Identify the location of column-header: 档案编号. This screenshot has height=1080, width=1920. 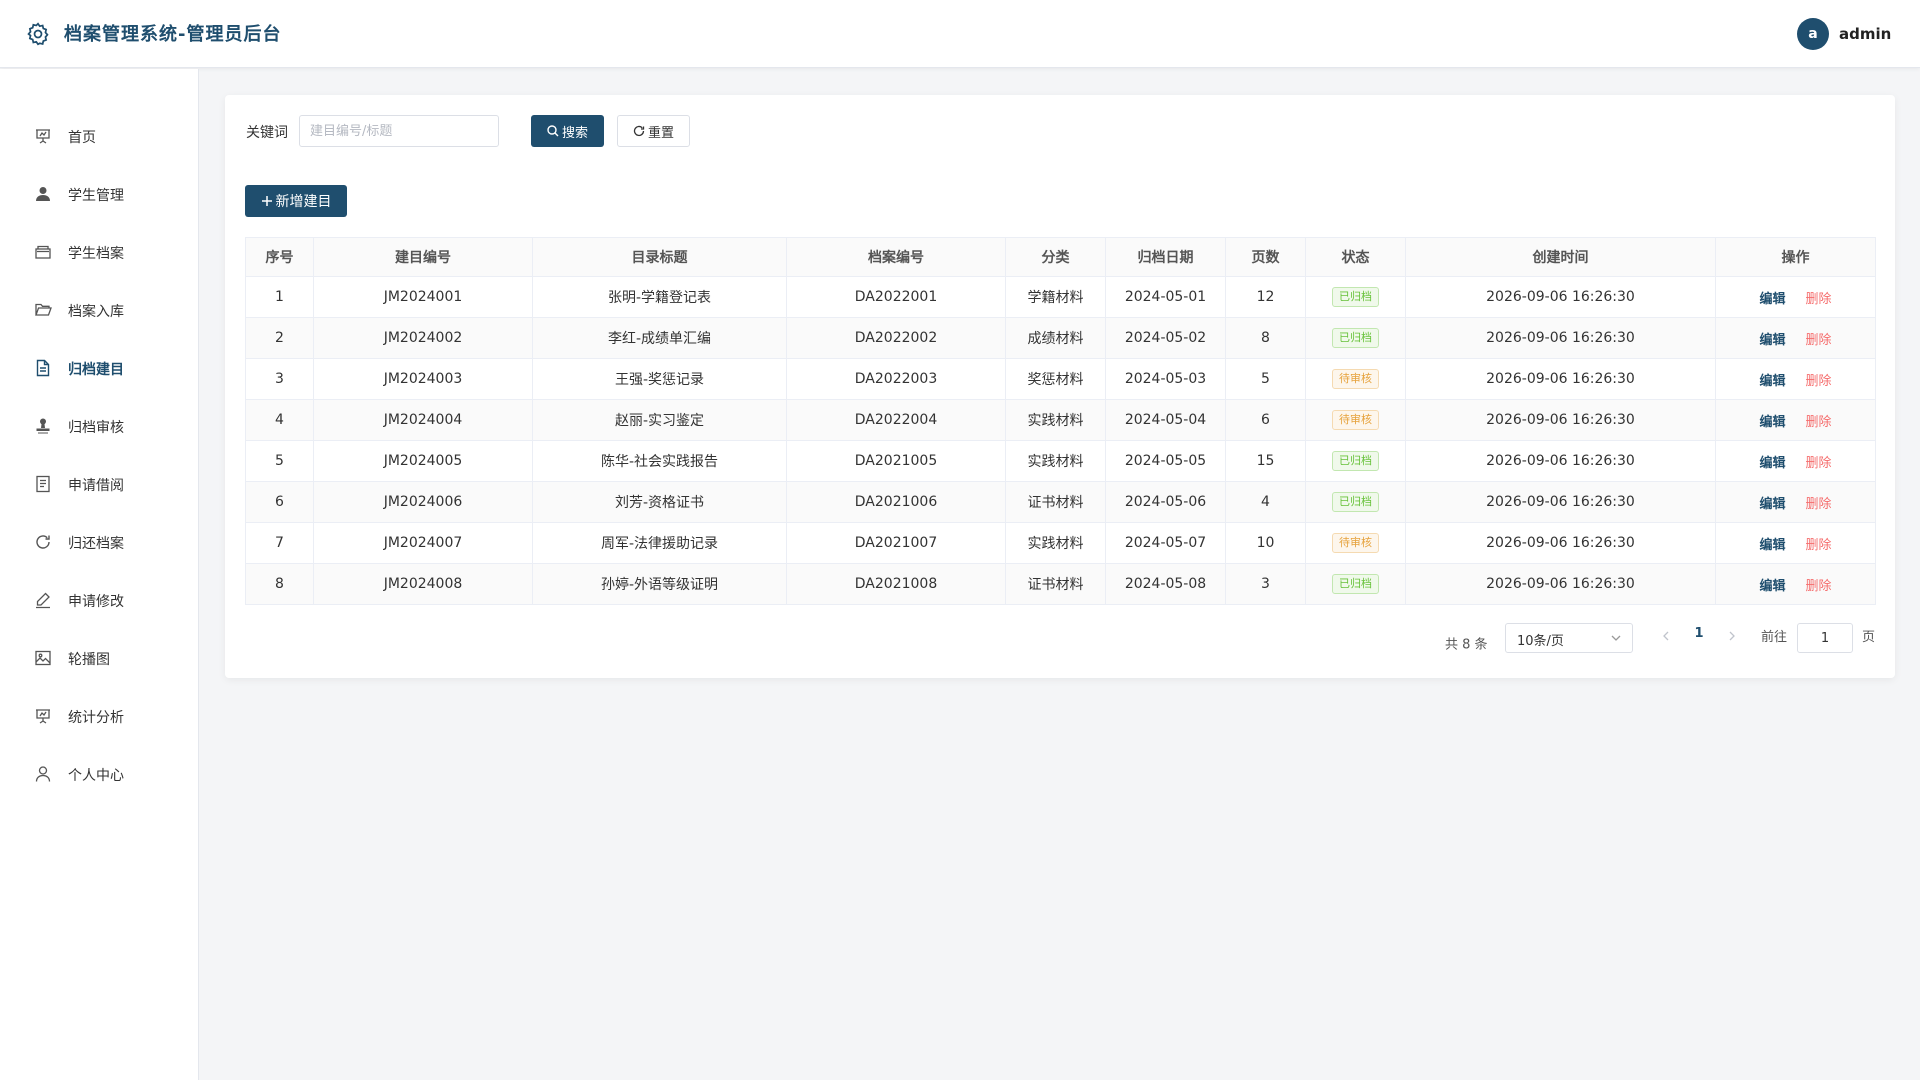
(896, 257).